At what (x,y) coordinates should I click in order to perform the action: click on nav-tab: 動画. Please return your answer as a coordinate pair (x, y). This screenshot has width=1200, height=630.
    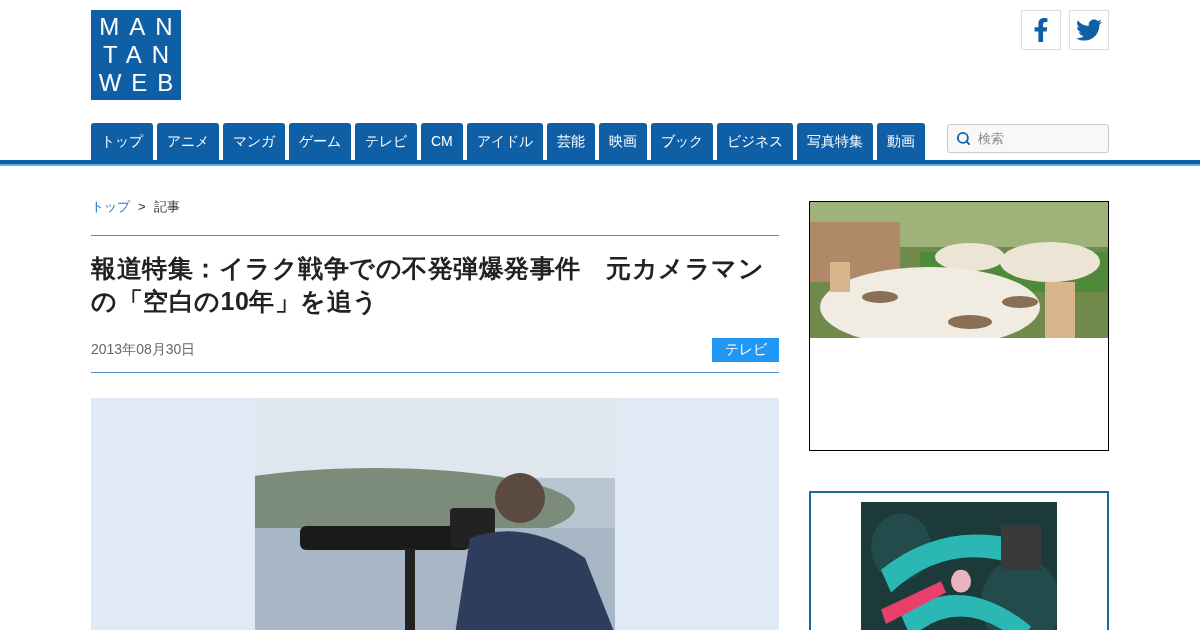
    Looking at the image, I should click on (900, 141).